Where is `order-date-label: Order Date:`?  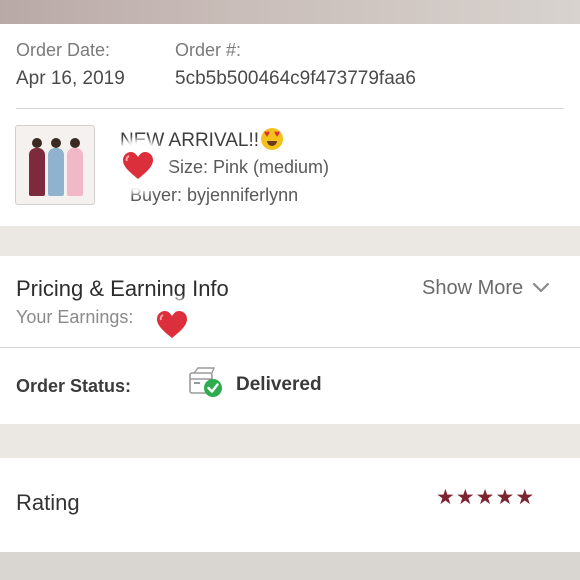
order-date-label: Order Date: is located at coordinates (63, 50).